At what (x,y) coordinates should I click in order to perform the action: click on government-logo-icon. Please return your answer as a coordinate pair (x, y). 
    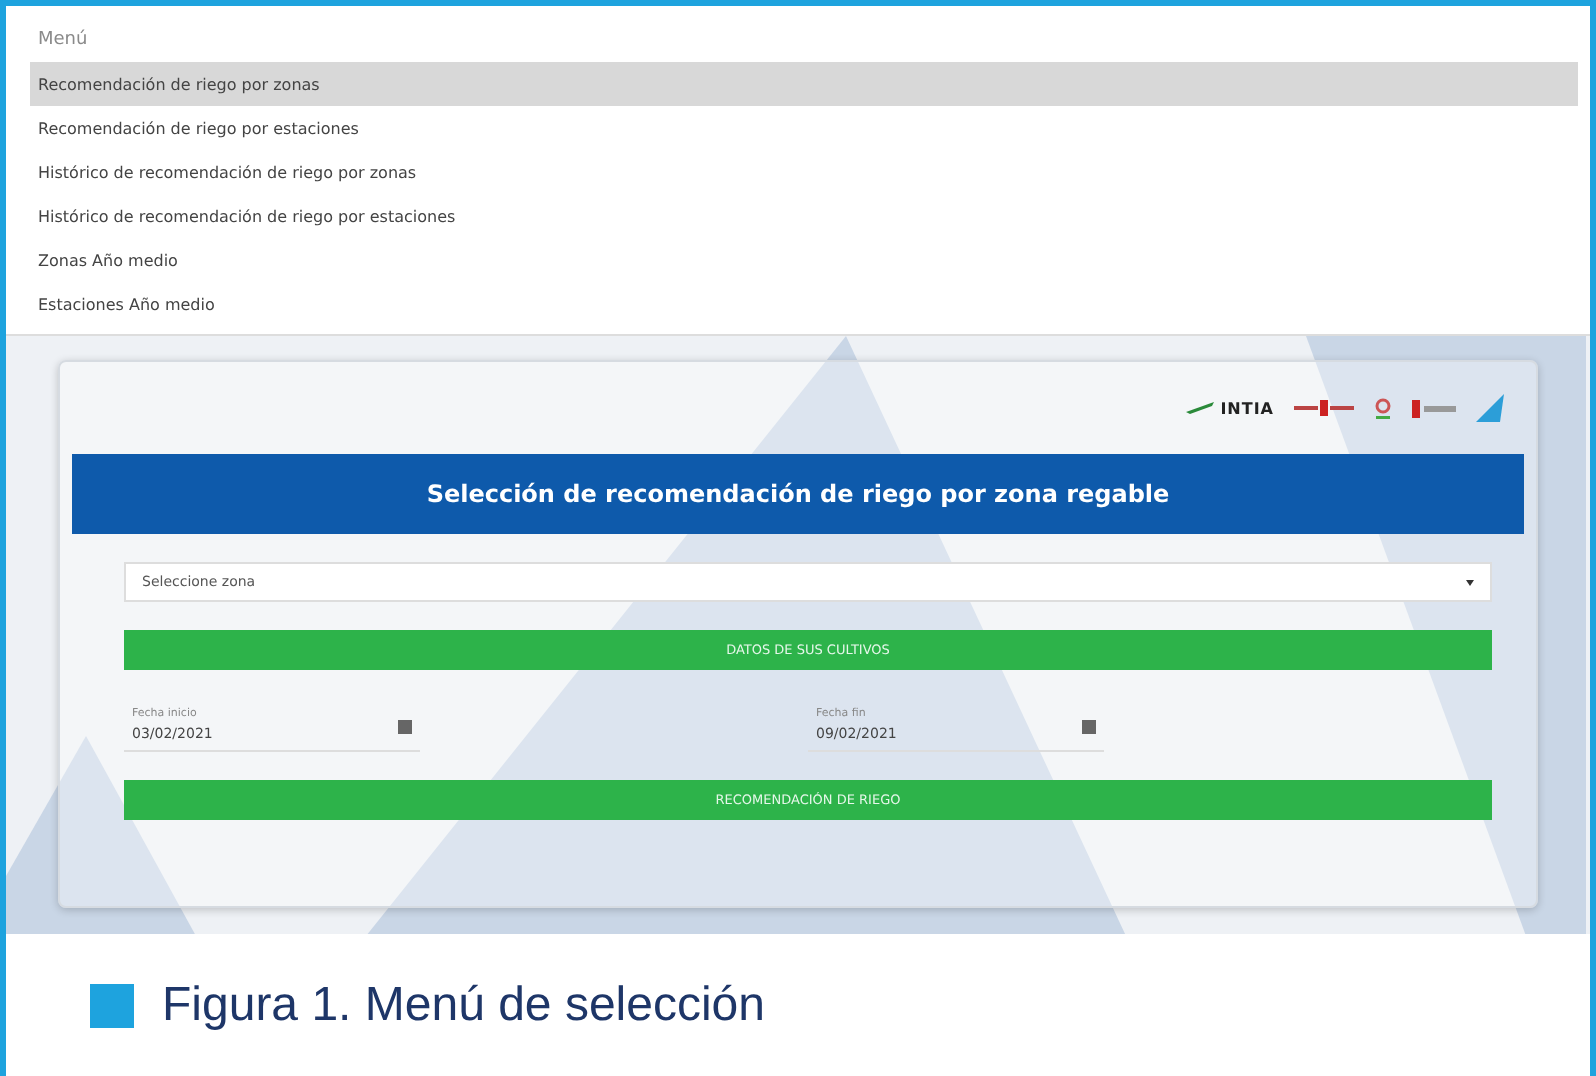
    Looking at the image, I should click on (1324, 408).